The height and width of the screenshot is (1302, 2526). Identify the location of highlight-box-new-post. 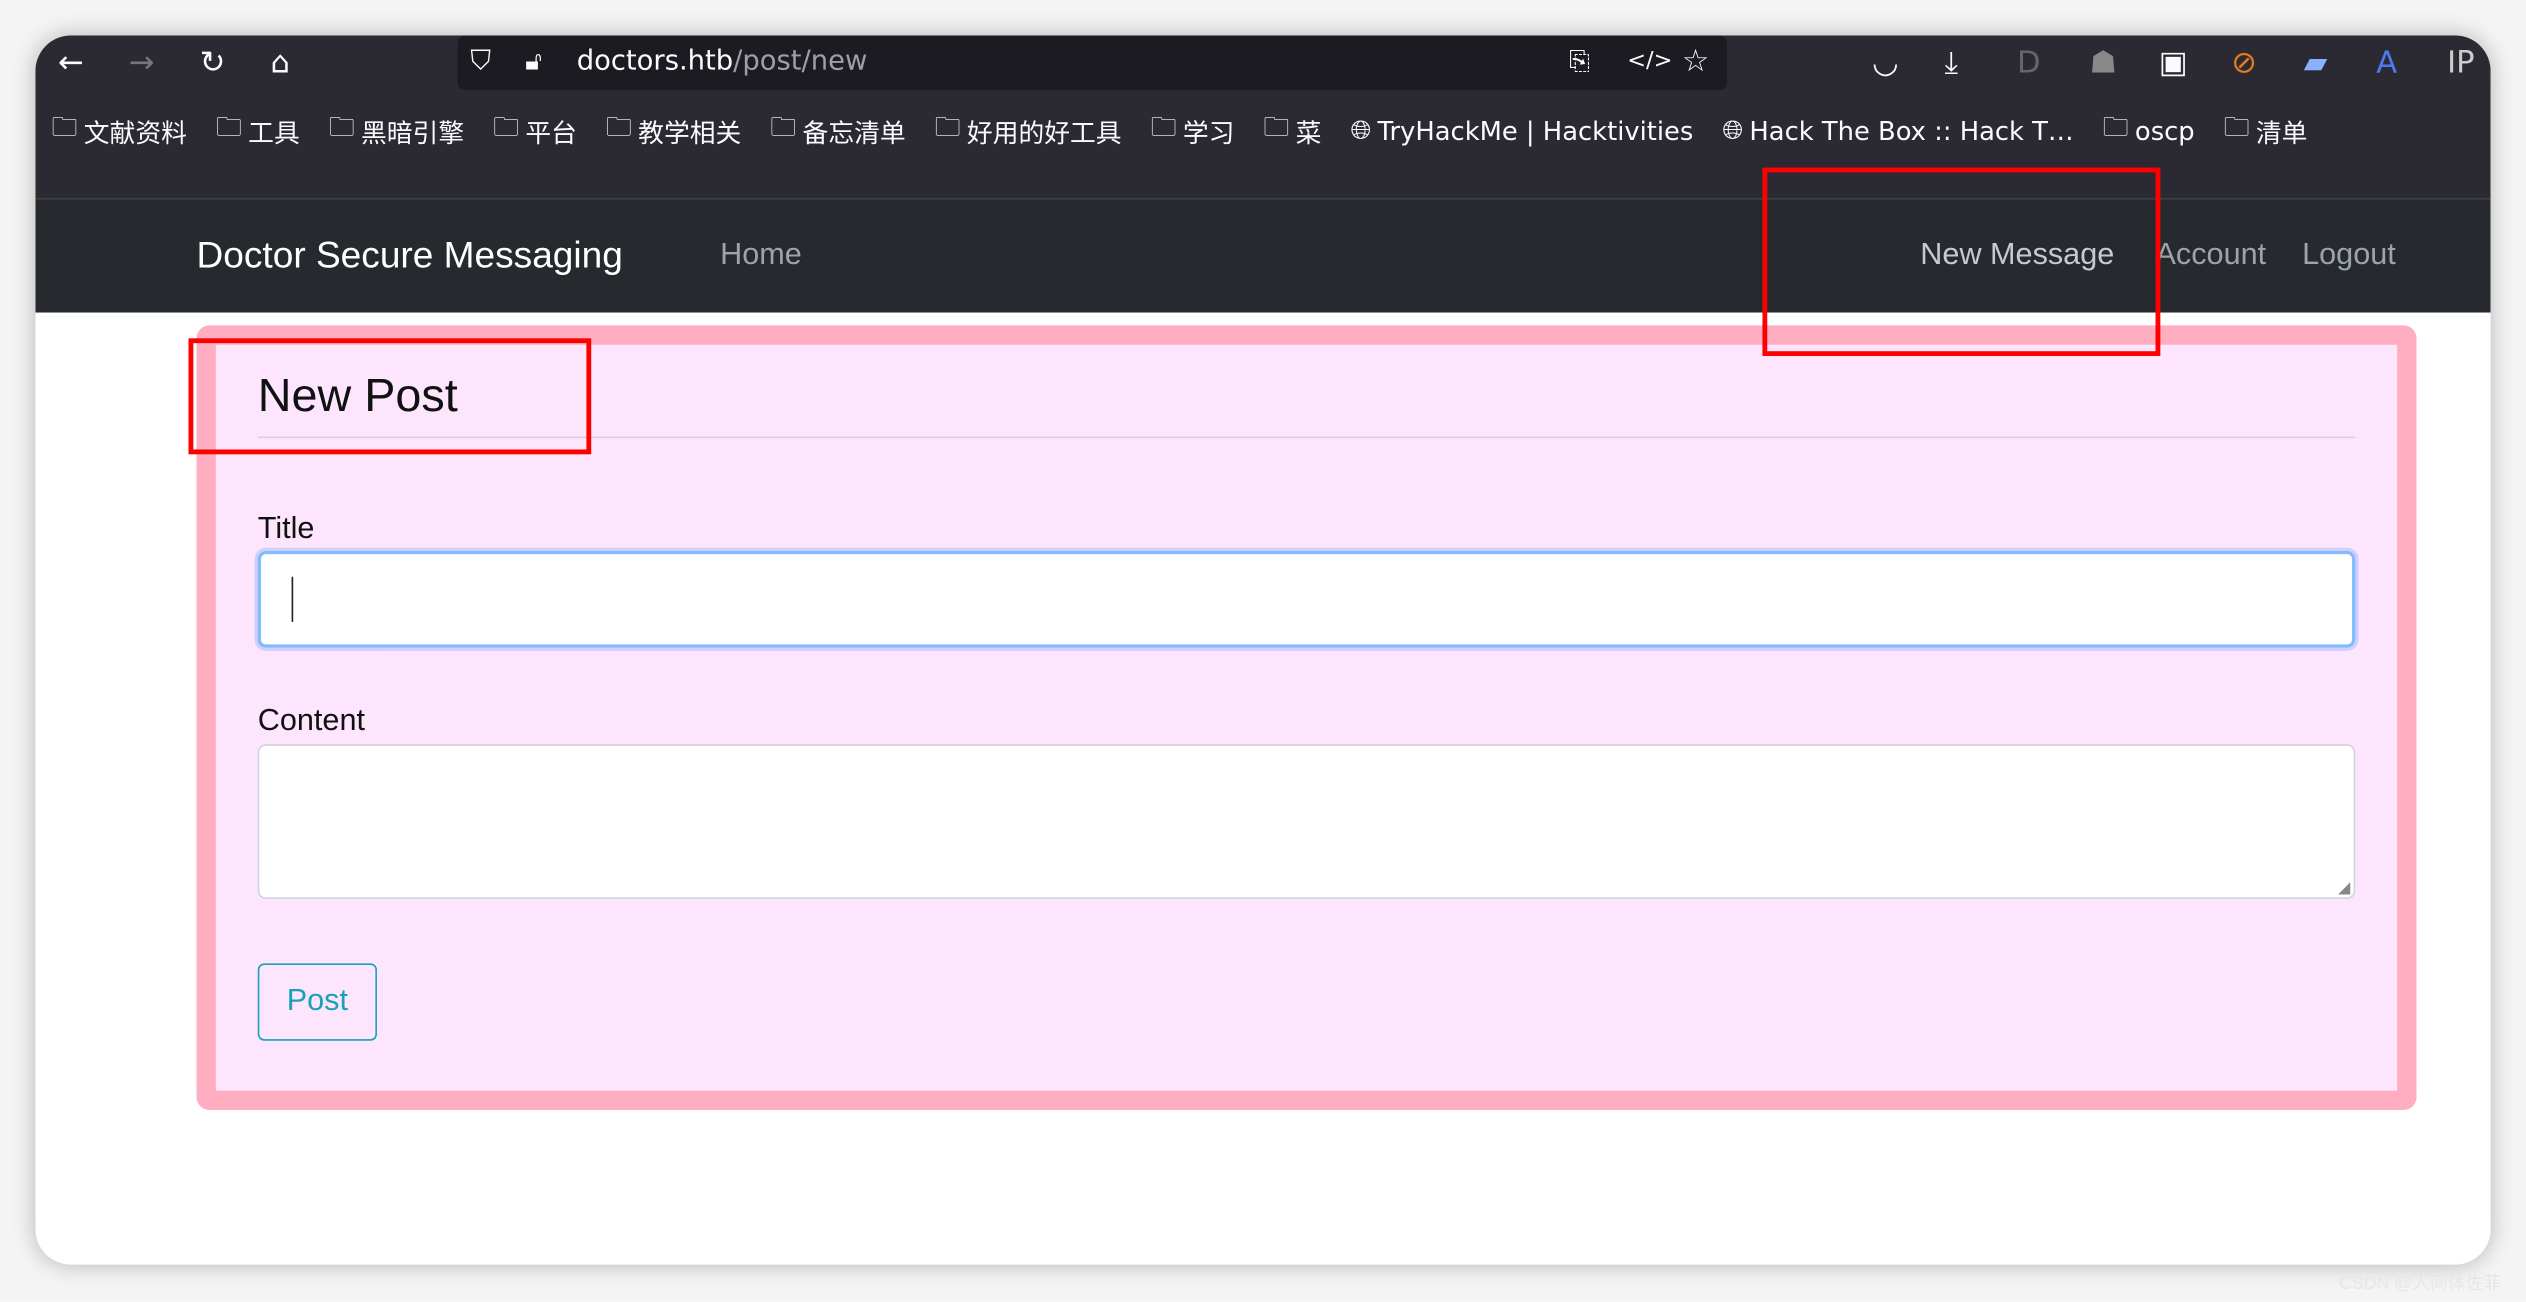
(390, 396).